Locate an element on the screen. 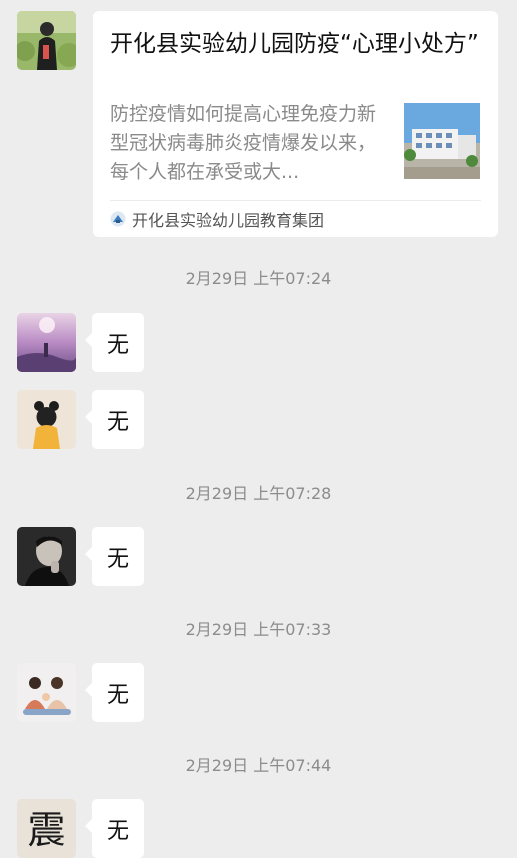  avatar: 震 is located at coordinates (46, 828).